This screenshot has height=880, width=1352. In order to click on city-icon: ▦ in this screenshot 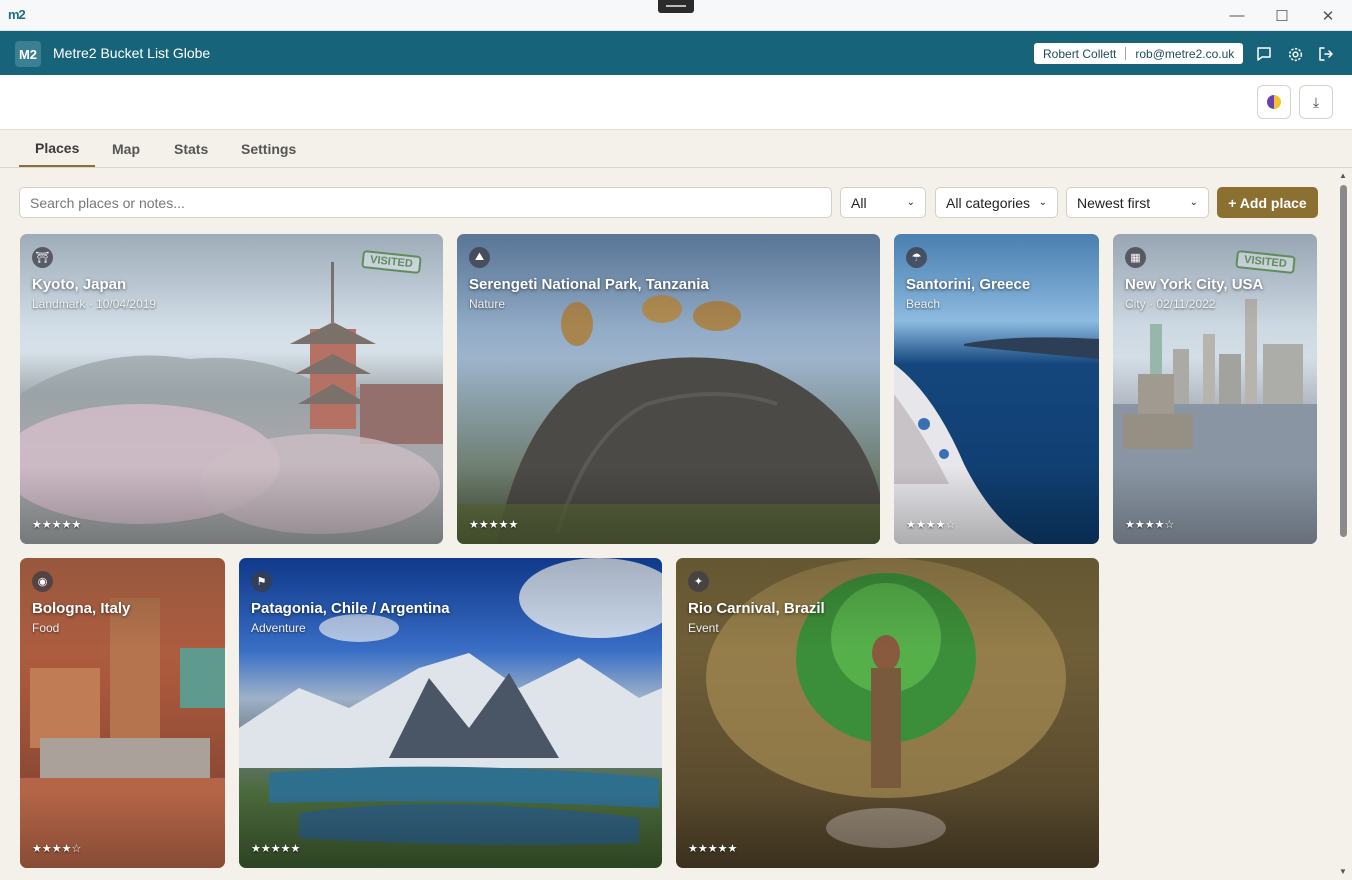, I will do `click(1135, 257)`.